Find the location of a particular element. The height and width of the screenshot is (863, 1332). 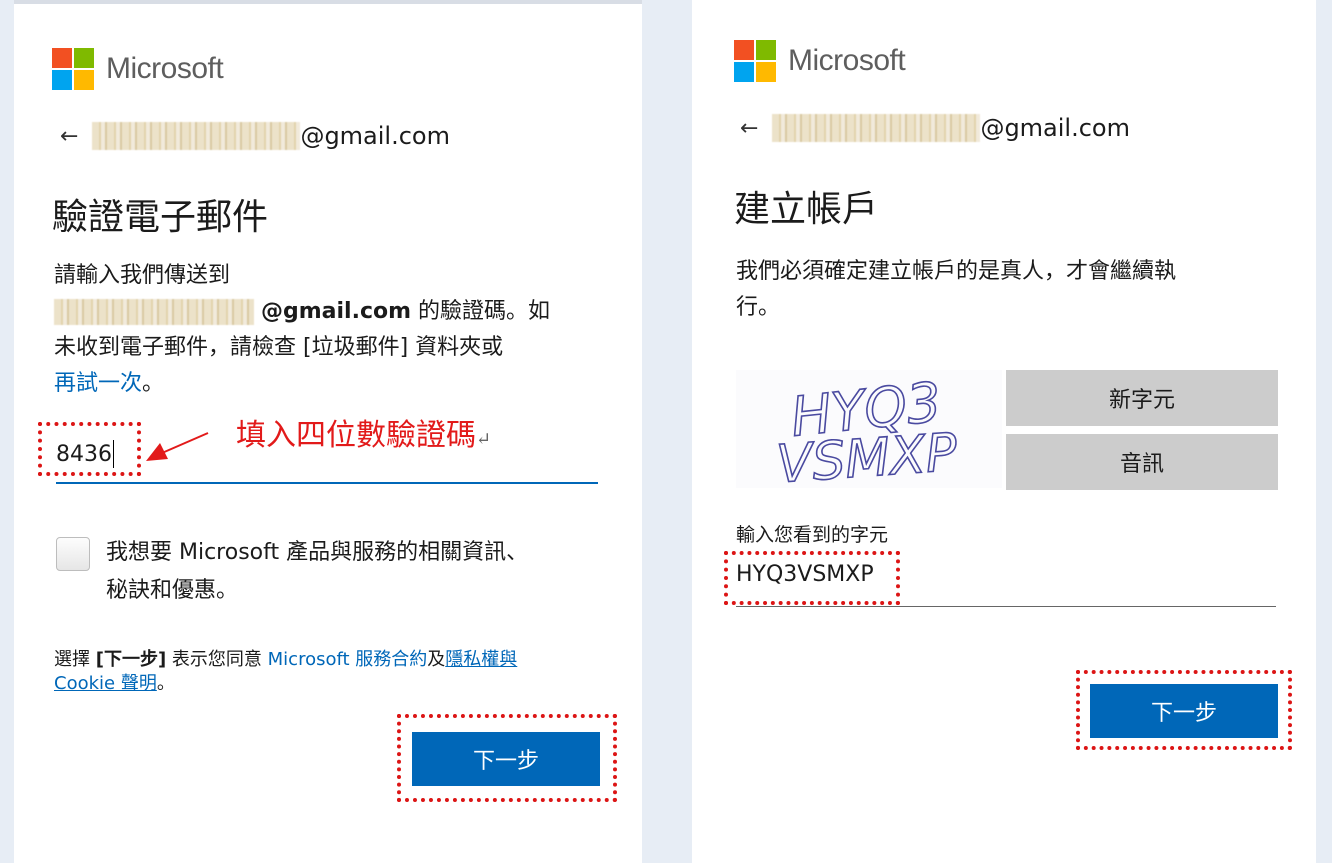

new-characters-button: 新字元 is located at coordinates (1142, 398).